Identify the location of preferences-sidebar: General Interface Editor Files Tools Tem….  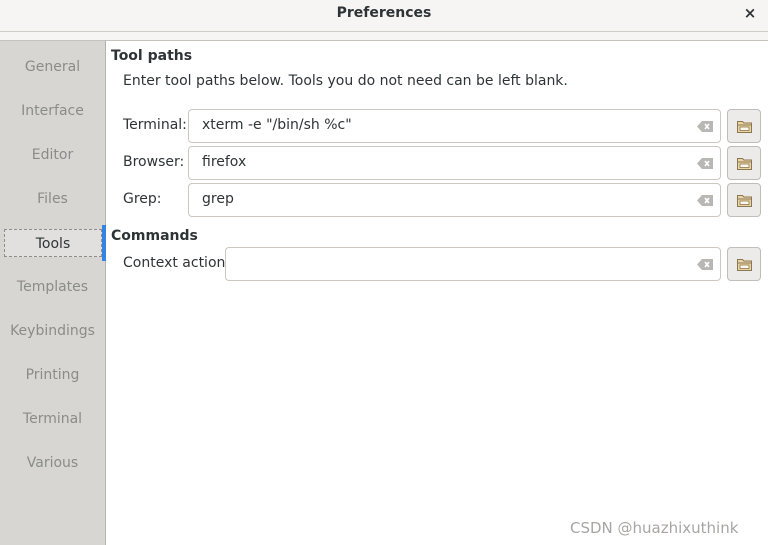
(53, 292).